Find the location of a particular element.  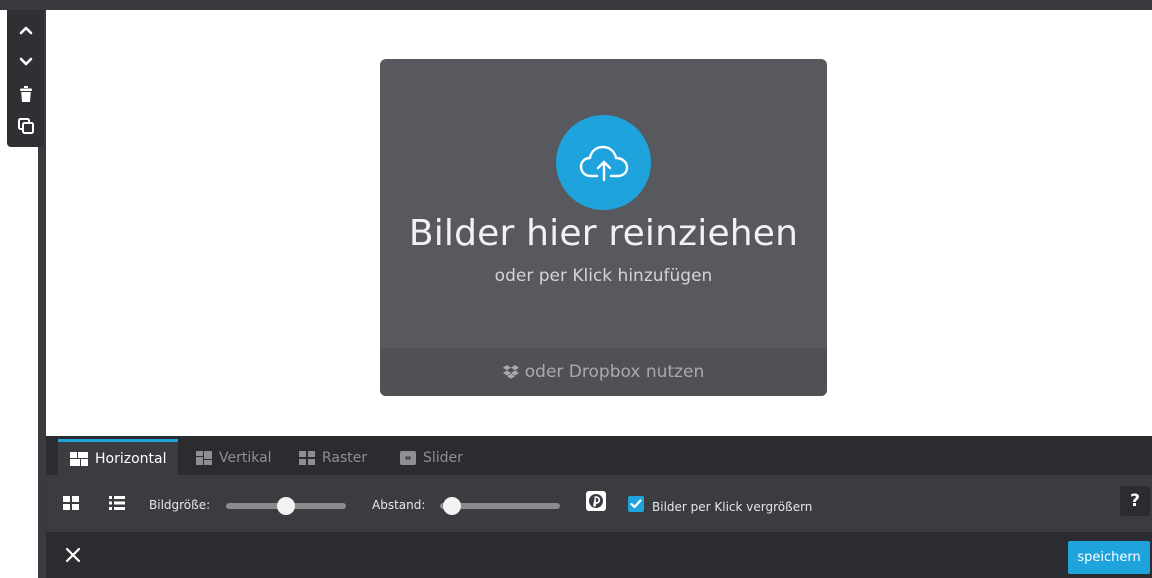

tab-vertikal-label: Vertikal is located at coordinates (245, 457).